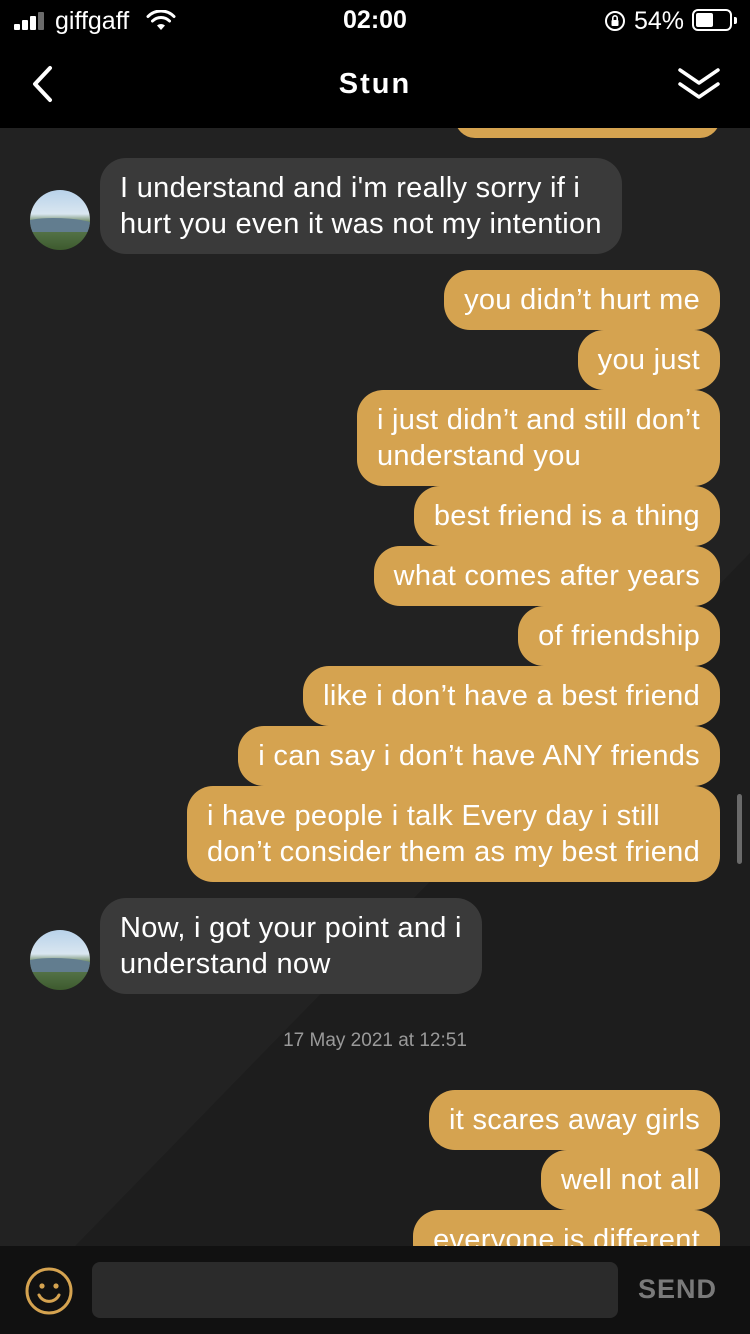  I want to click on double-chevron-down-icon, so click(699, 84).